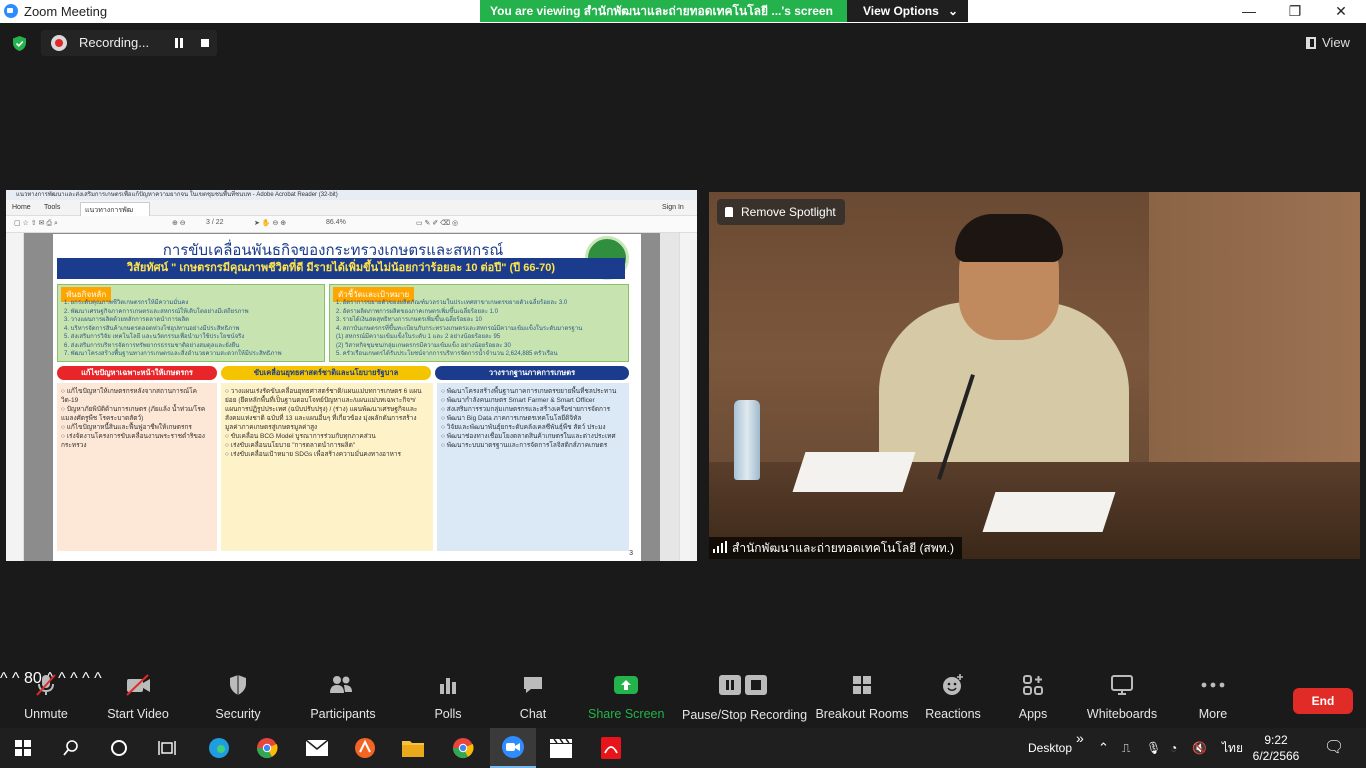  What do you see at coordinates (215, 222) in the screenshot?
I see `acrobat-page-indicator: 3 / 22` at bounding box center [215, 222].